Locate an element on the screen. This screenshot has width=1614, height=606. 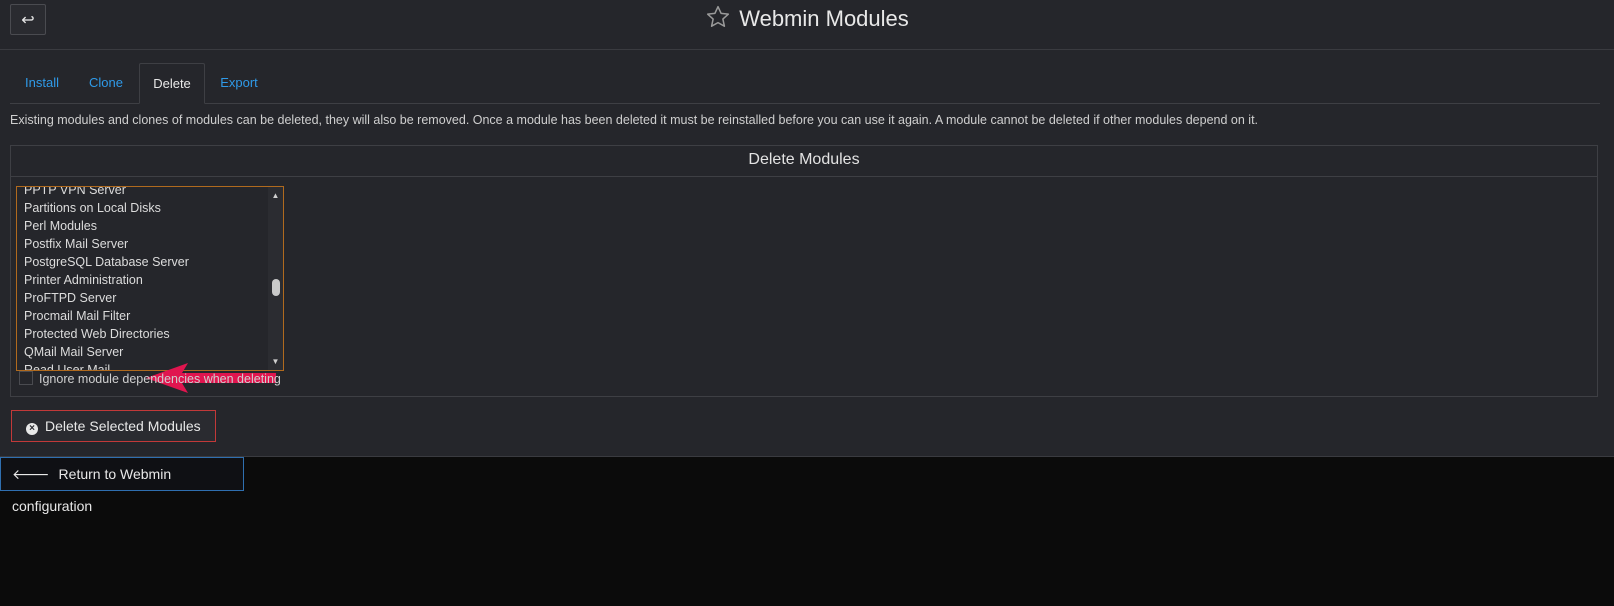
header-bar: ↩ Webmin Modules is located at coordinates (807, 25).